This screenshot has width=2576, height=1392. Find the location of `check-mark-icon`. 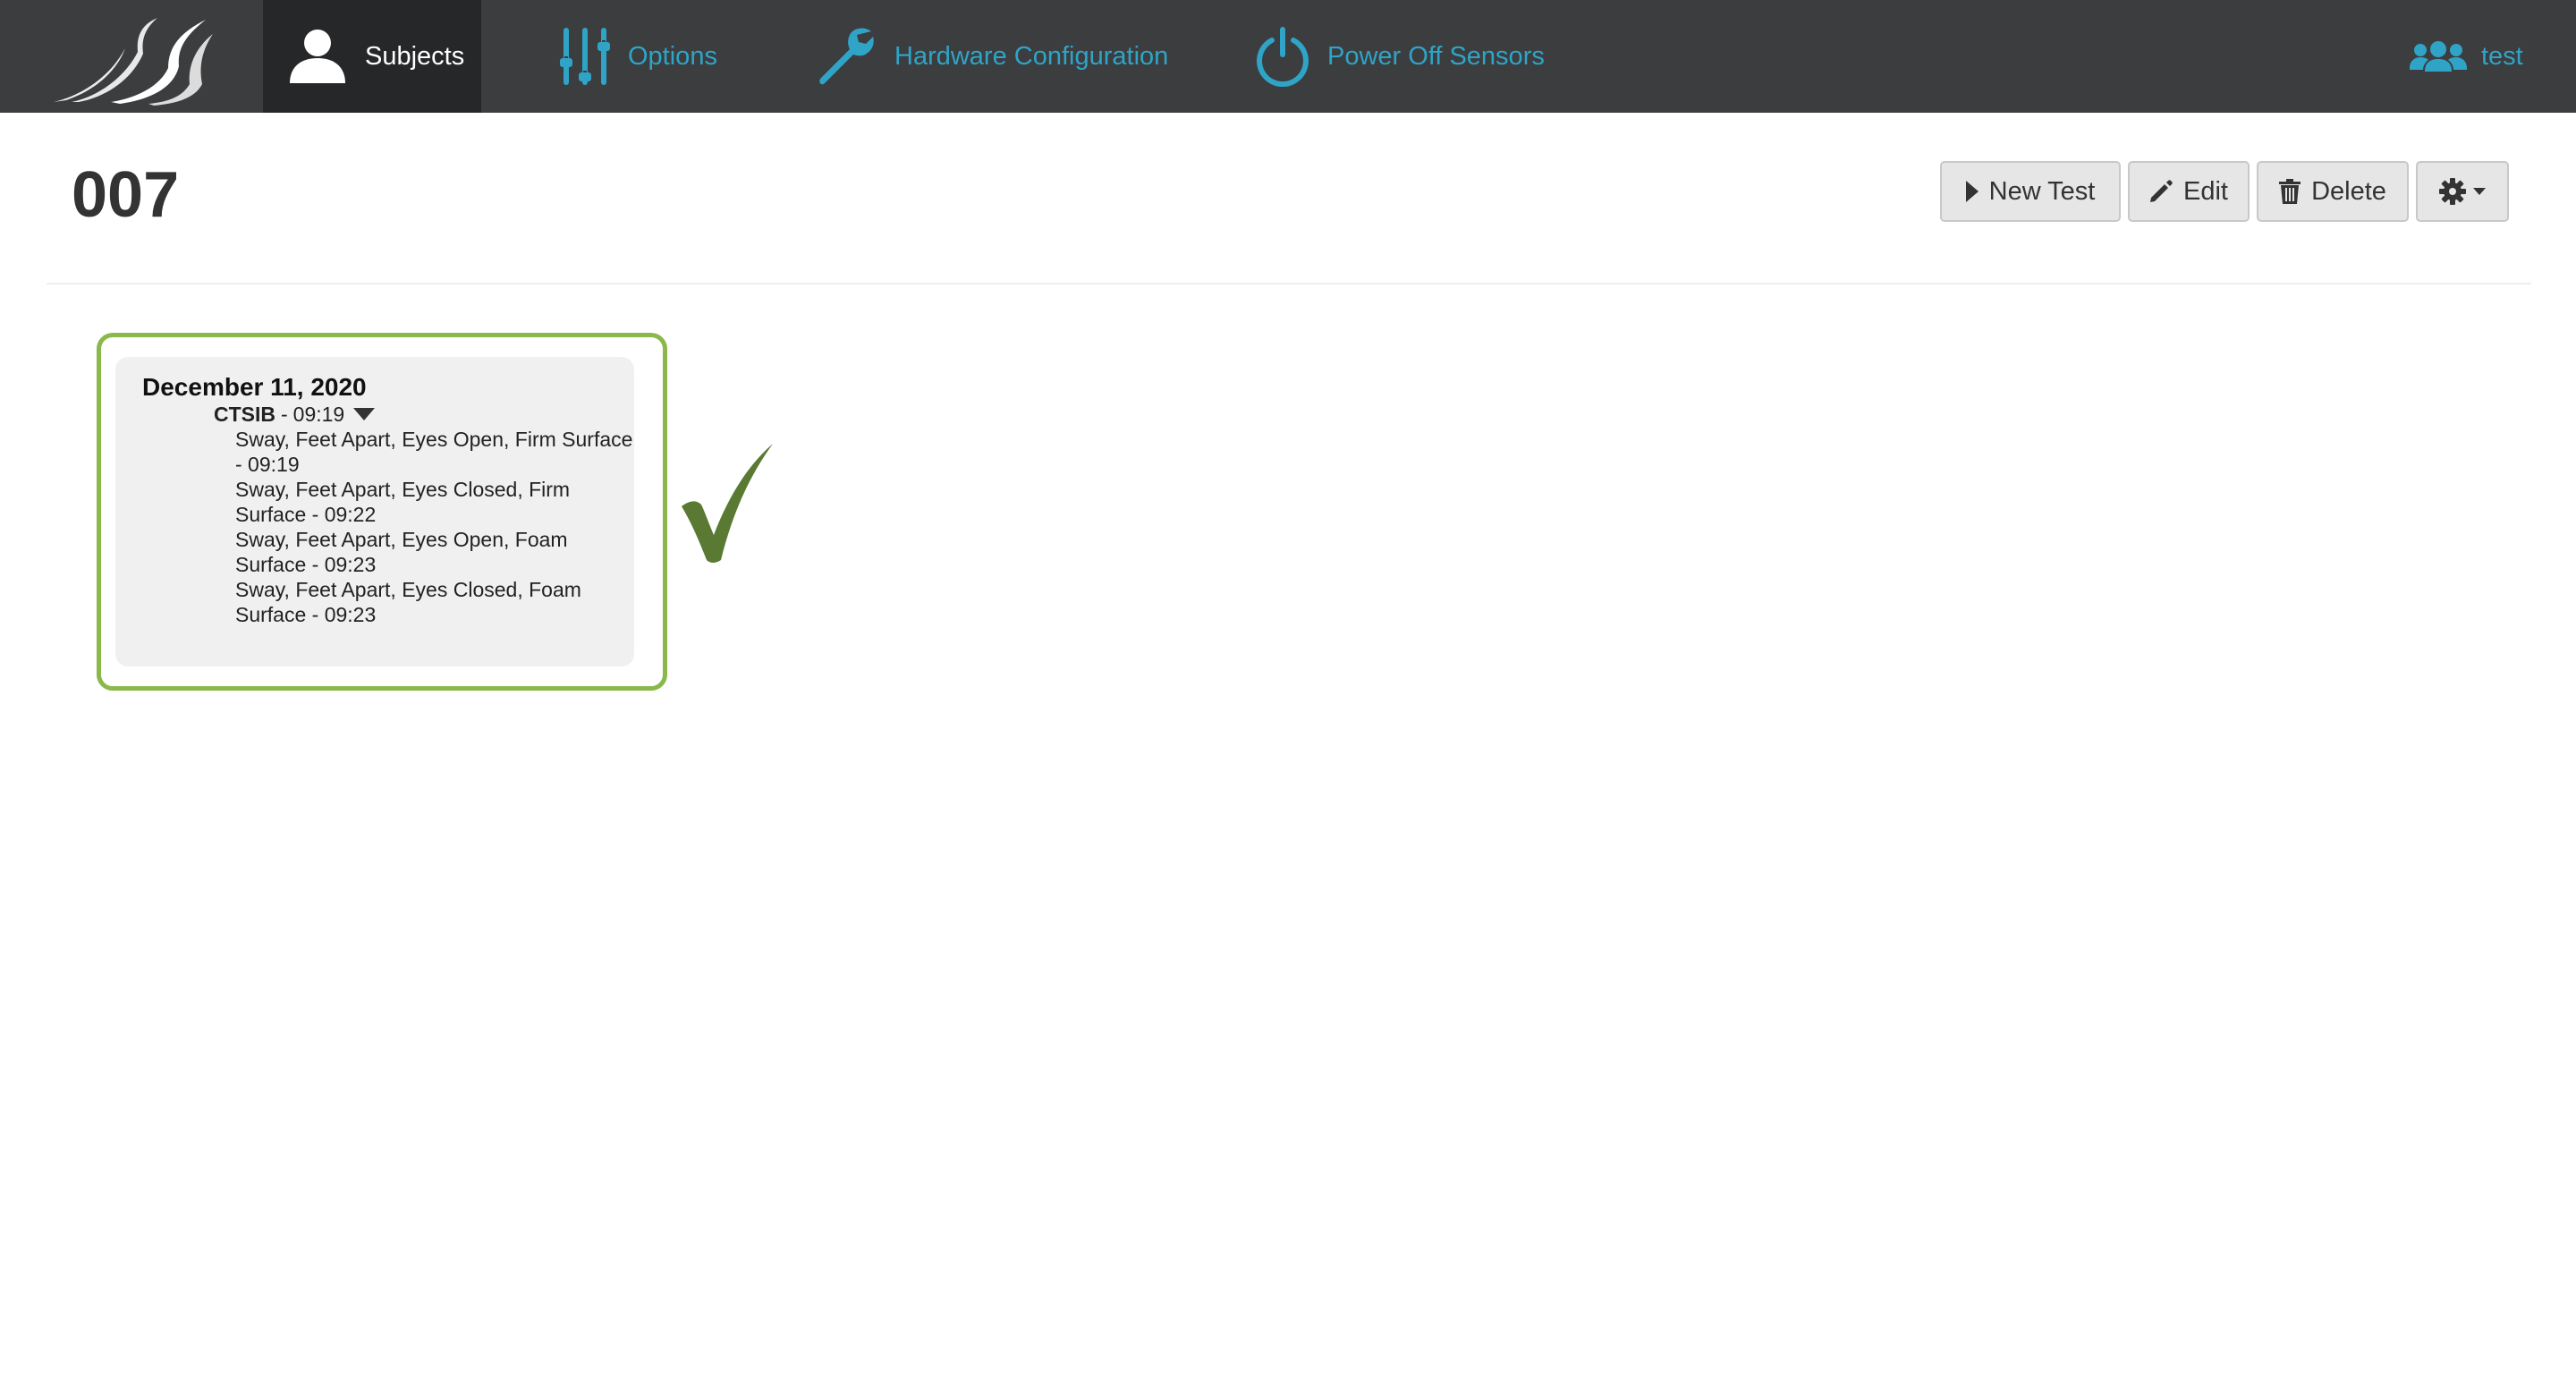

check-mark-icon is located at coordinates (727, 505).